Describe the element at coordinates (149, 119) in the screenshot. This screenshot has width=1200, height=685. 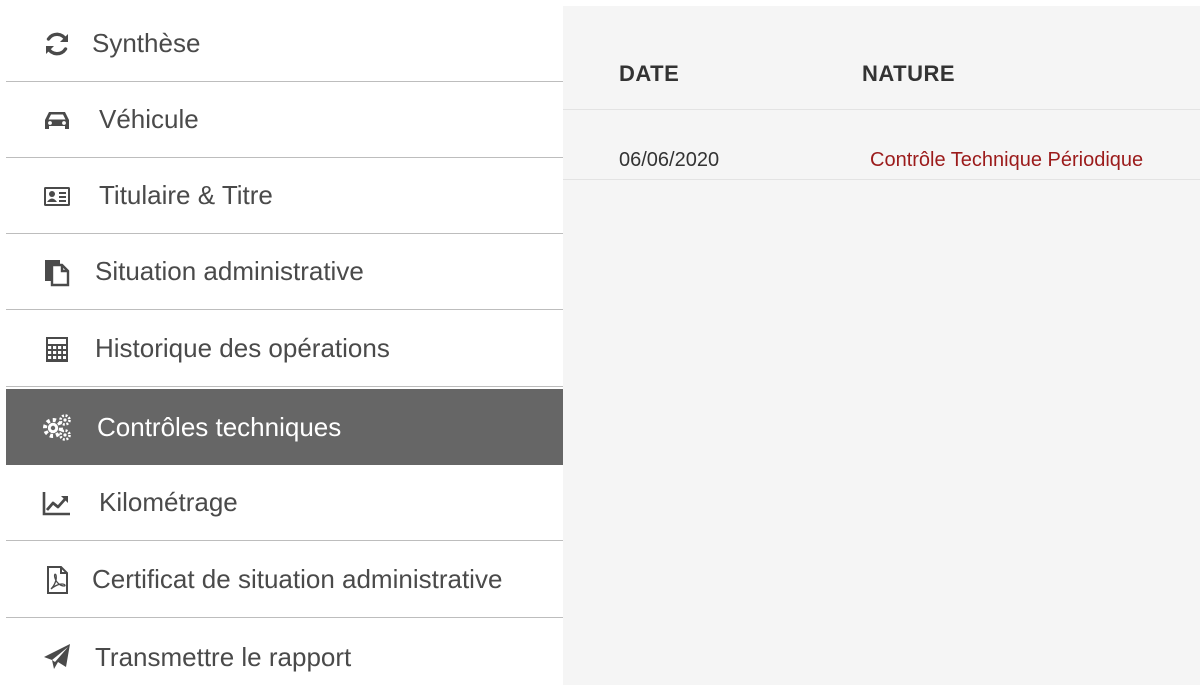
I see `sidebar-item-label: Véhicule` at that location.